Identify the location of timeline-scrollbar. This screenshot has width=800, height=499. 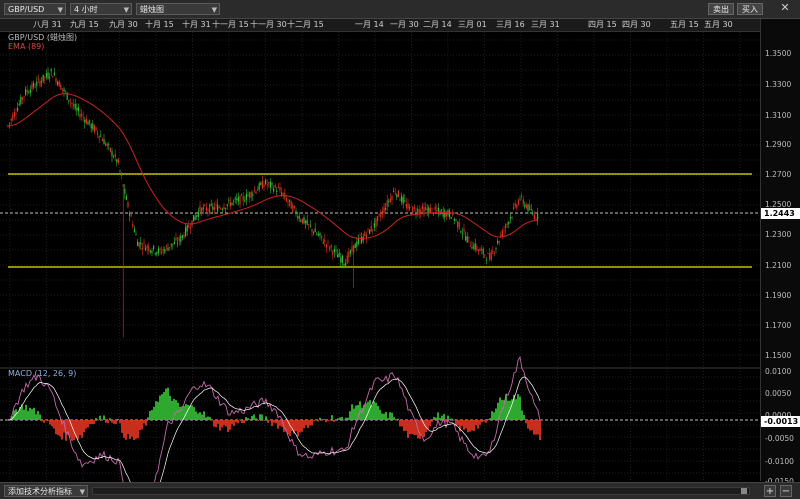
(421, 491).